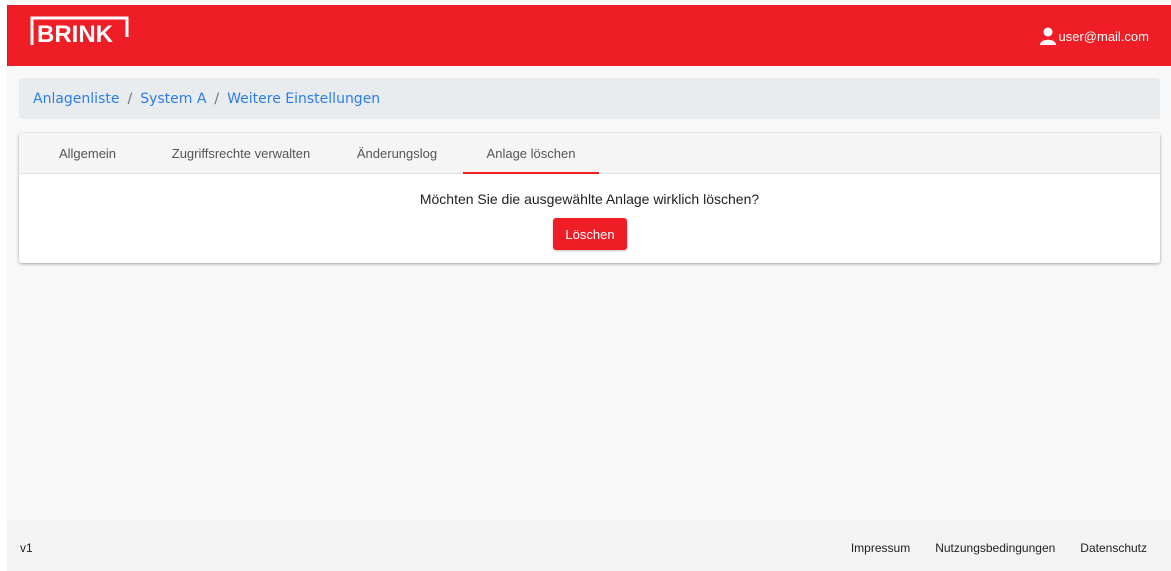 This screenshot has width=1171, height=571. I want to click on footer-link-datenschutz: Datenschutz, so click(1113, 548).